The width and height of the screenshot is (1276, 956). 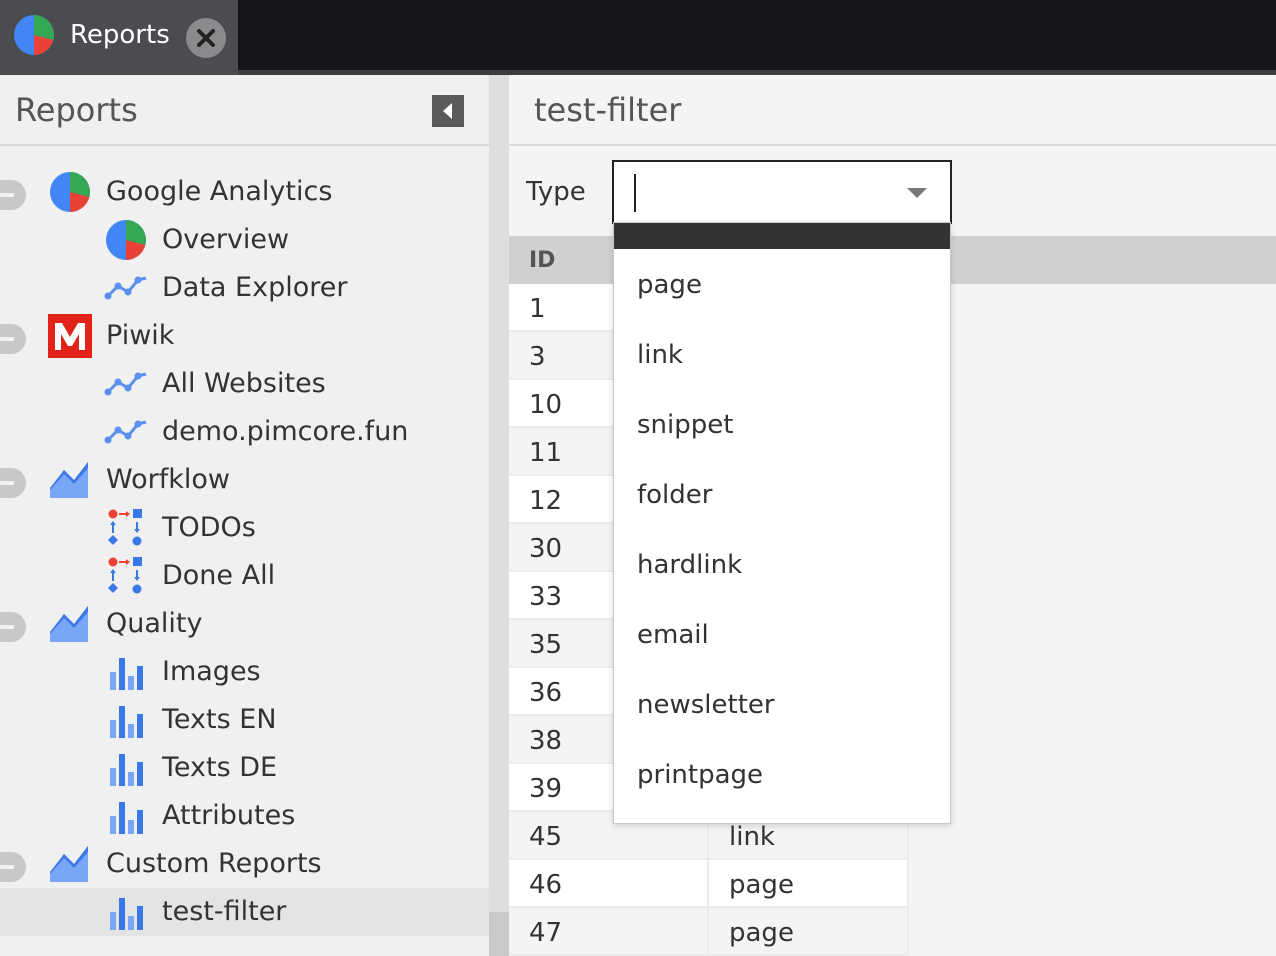 I want to click on id-value: 12, so click(x=546, y=501).